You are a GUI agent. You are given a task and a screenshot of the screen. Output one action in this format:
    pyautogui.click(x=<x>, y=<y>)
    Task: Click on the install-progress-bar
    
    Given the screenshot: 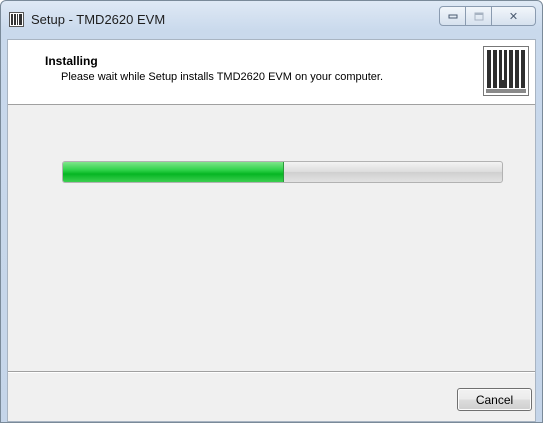 What is the action you would take?
    pyautogui.click(x=282, y=172)
    